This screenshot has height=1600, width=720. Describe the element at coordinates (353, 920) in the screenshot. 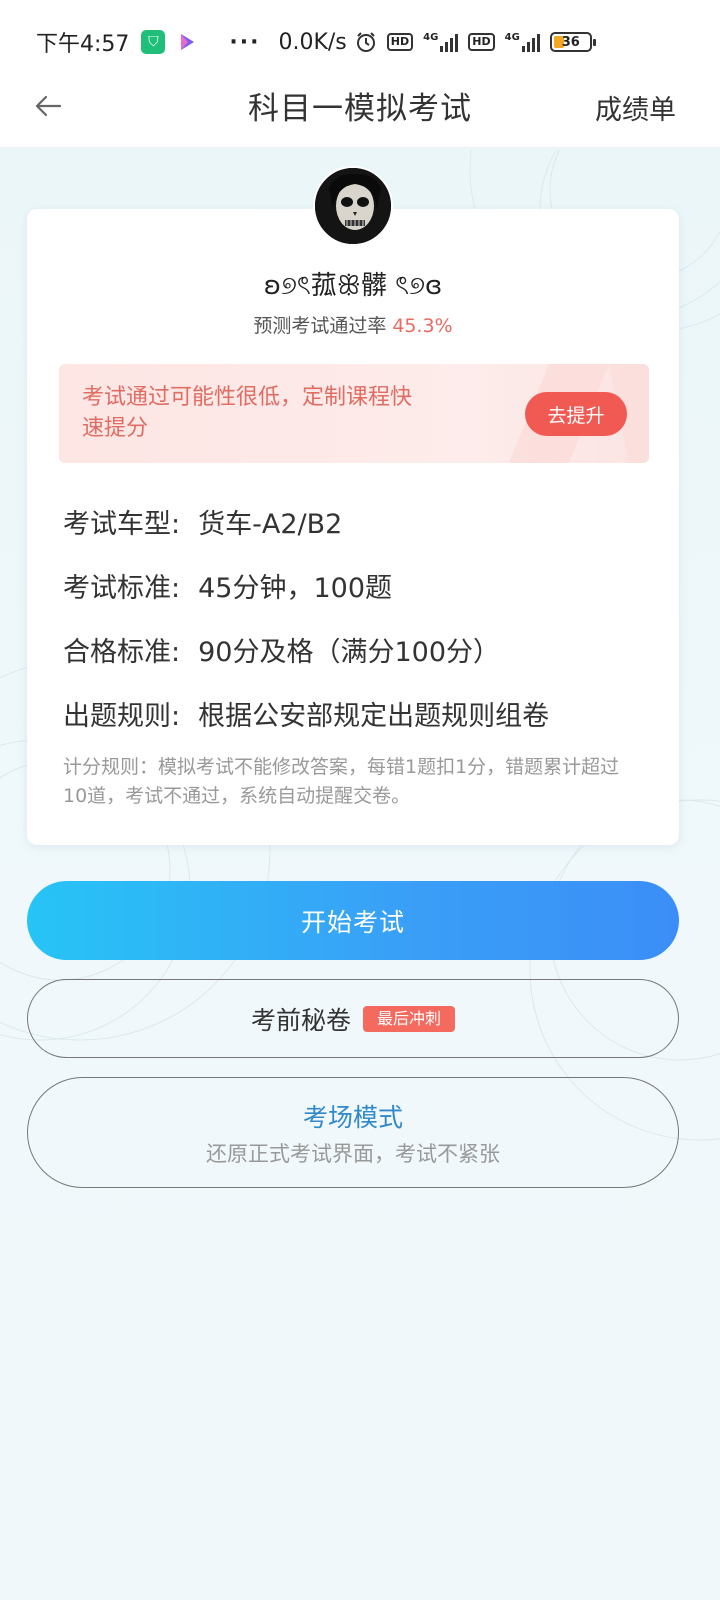

I see `start-exam-button: 开始考试` at that location.